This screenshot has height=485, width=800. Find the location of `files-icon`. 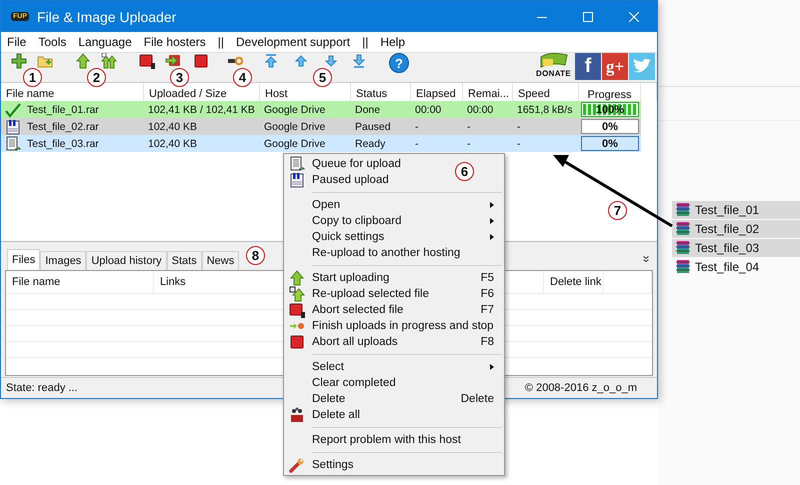

files-icon is located at coordinates (297, 294).